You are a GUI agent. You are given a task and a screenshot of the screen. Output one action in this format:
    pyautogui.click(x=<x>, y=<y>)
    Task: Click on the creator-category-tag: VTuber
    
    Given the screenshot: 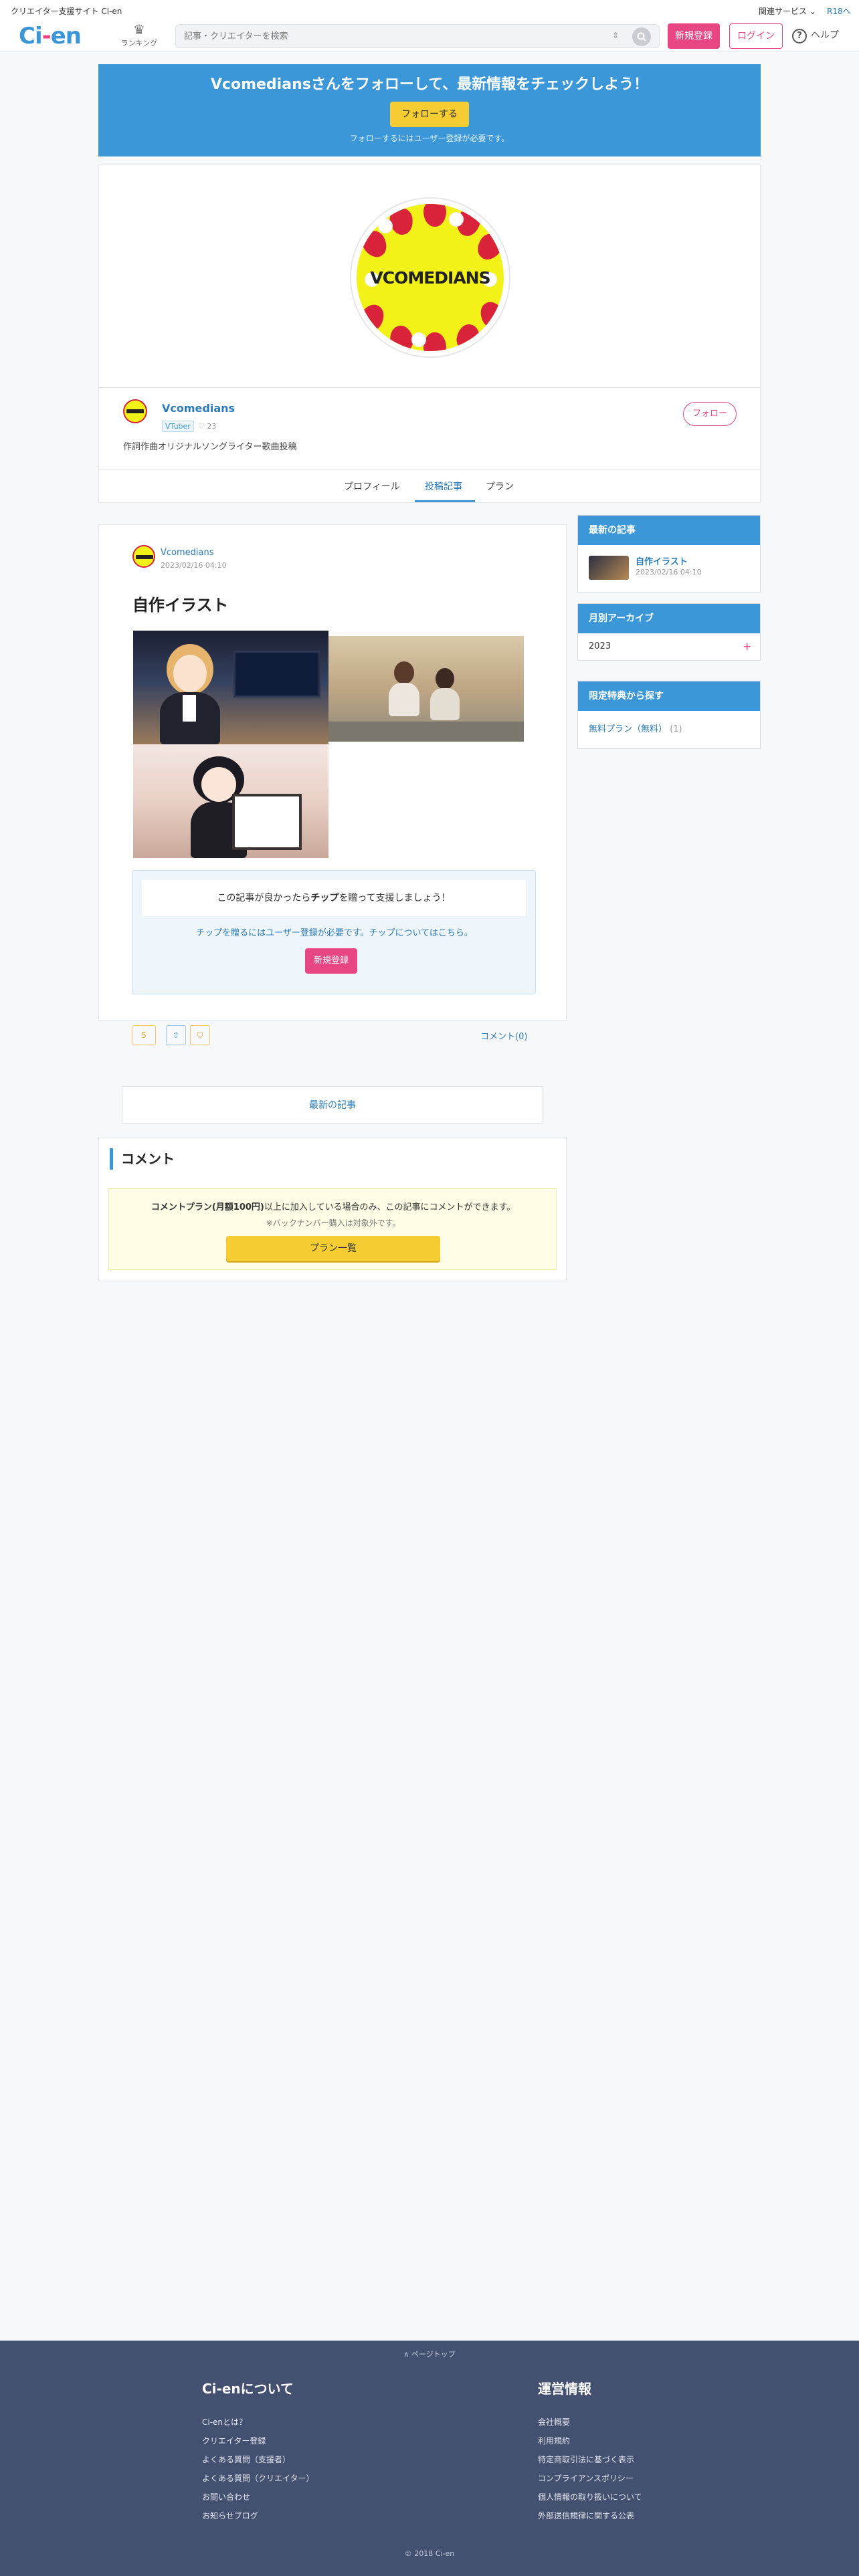 What is the action you would take?
    pyautogui.click(x=178, y=427)
    